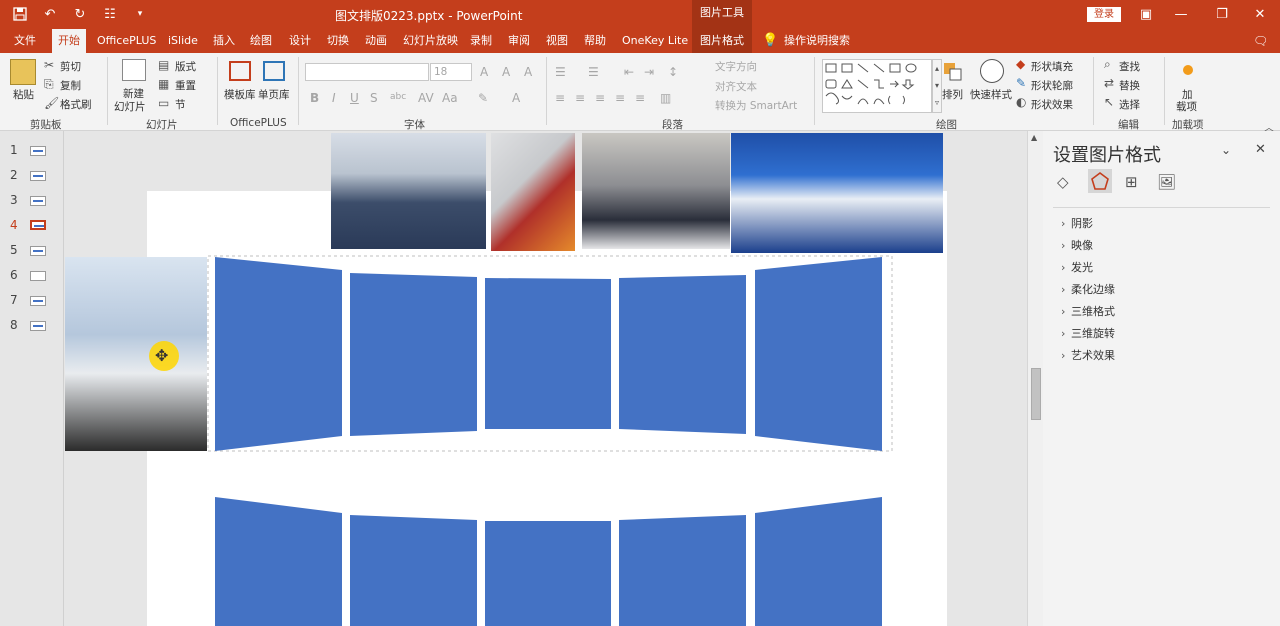 The width and height of the screenshot is (1280, 626). What do you see at coordinates (1088, 311) in the screenshot?
I see `section-3d-format: 三维格式` at bounding box center [1088, 311].